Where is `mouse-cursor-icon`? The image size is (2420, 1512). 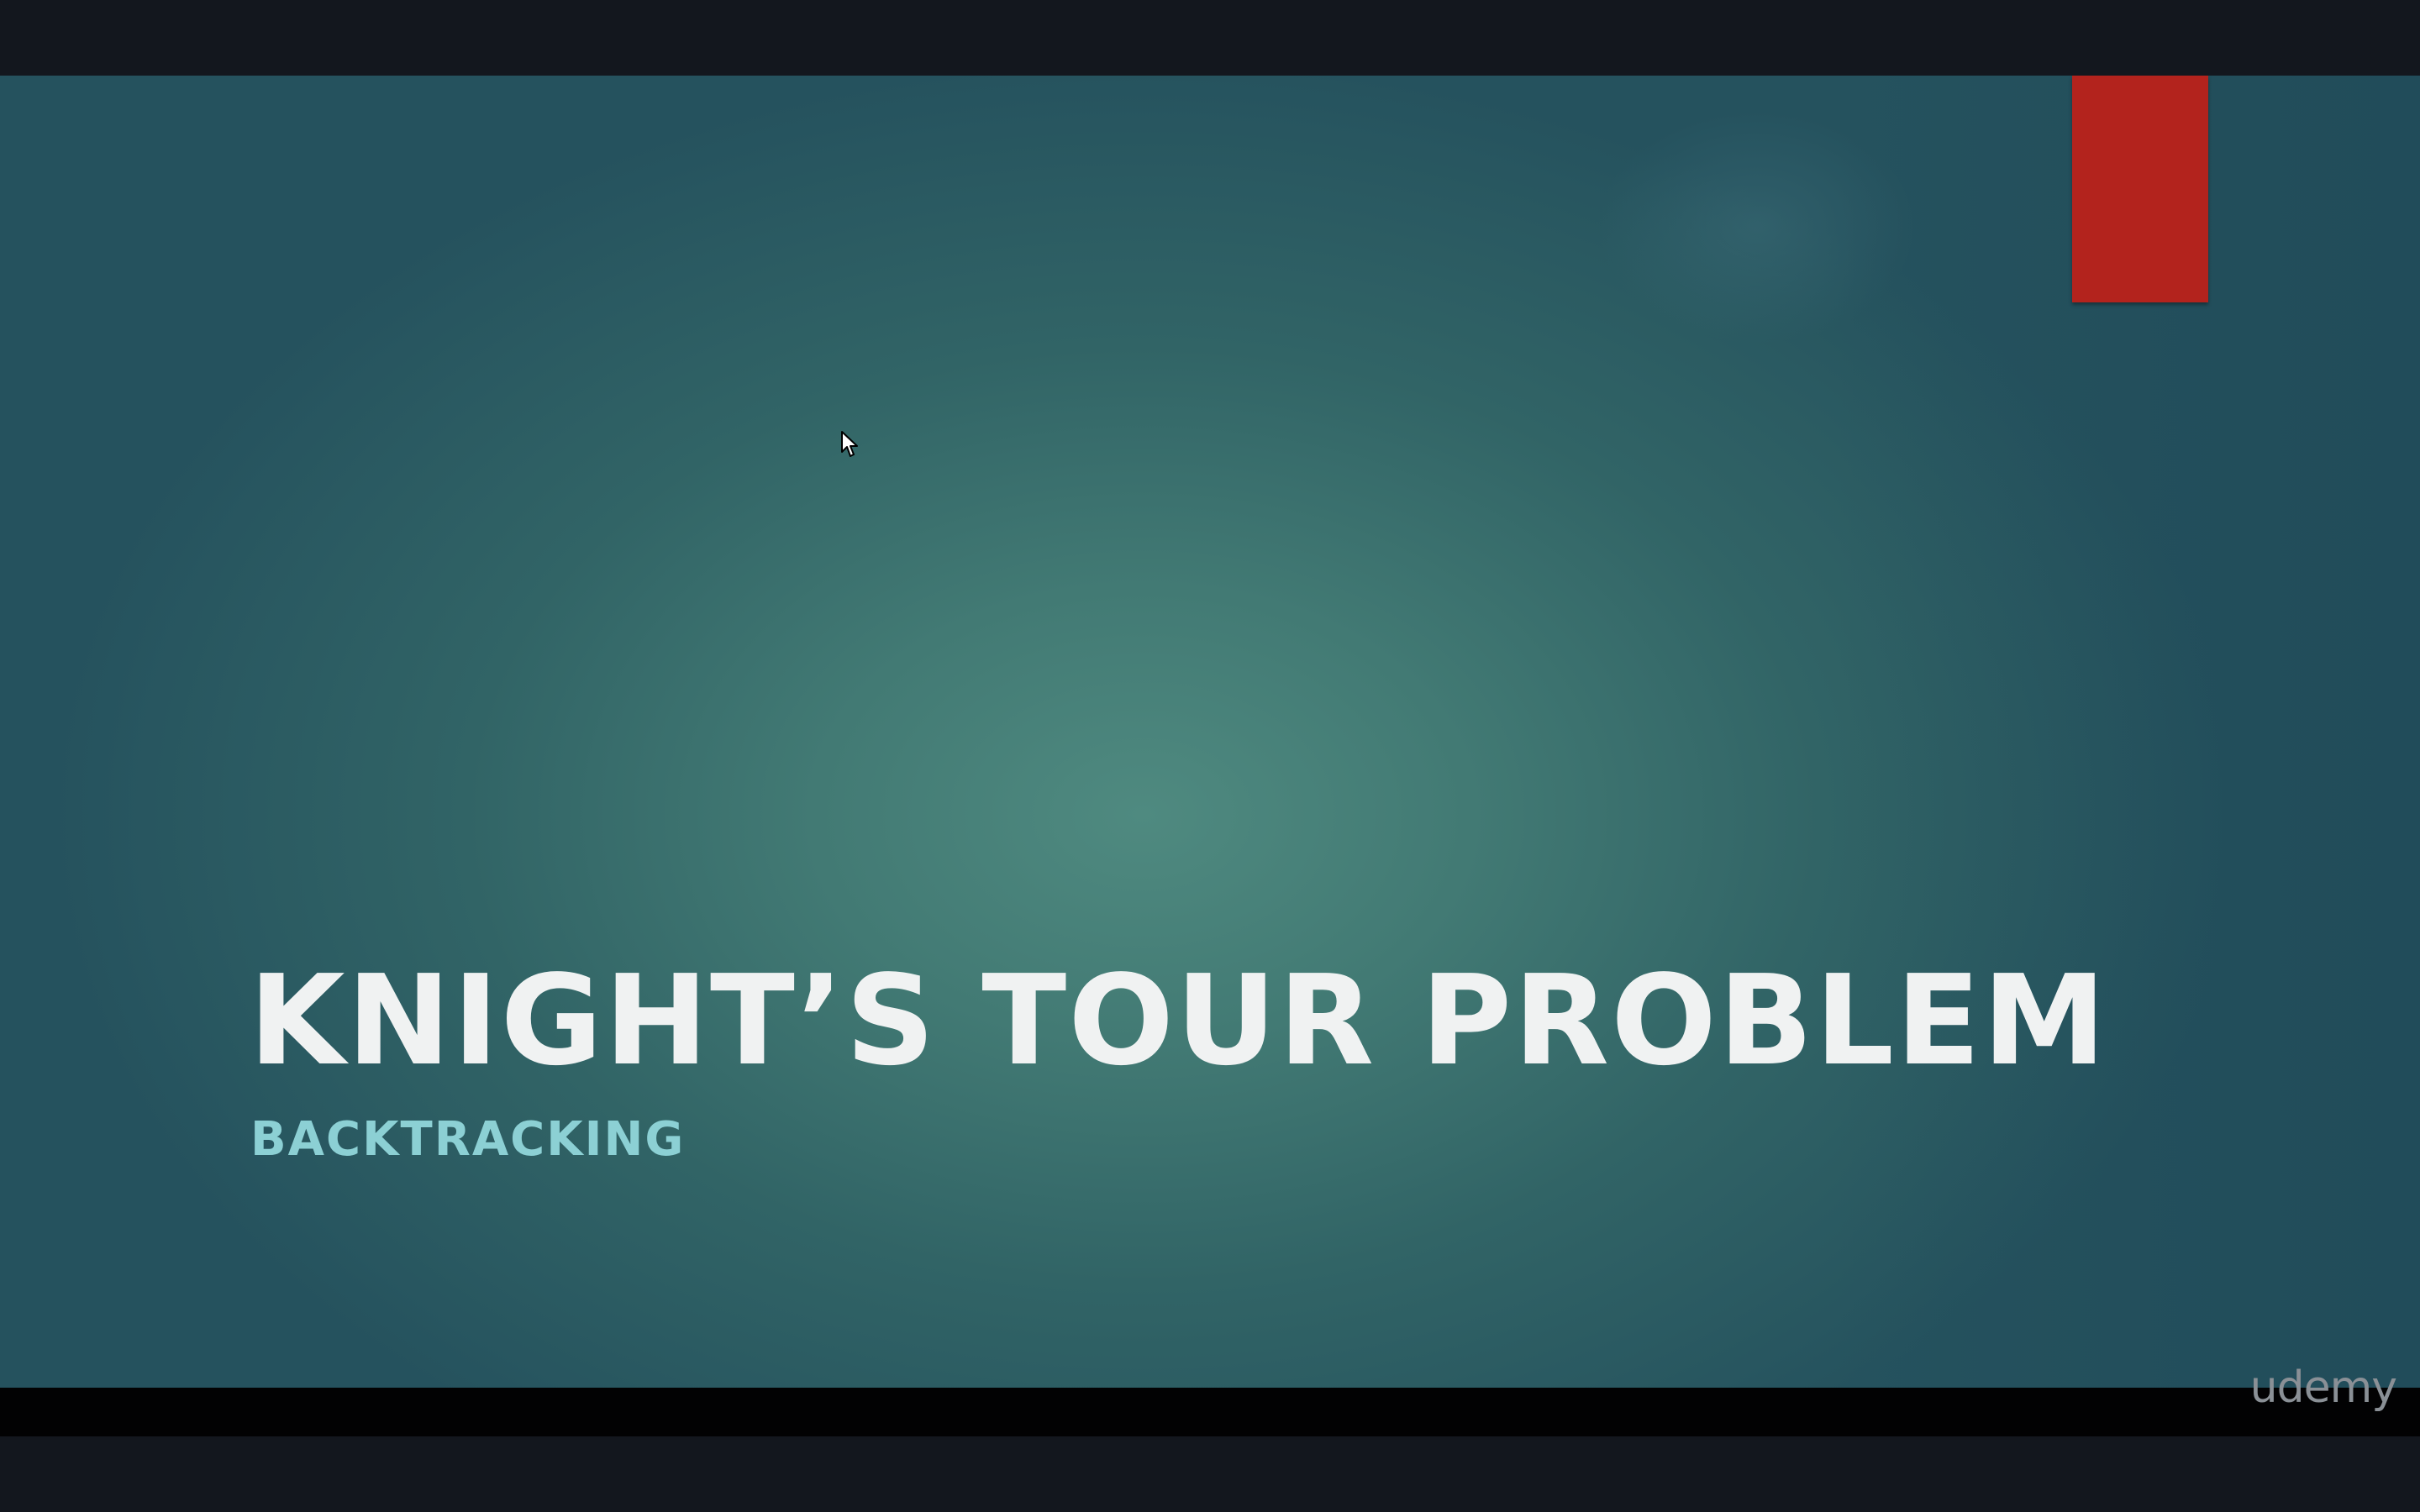
mouse-cursor-icon is located at coordinates (849, 444).